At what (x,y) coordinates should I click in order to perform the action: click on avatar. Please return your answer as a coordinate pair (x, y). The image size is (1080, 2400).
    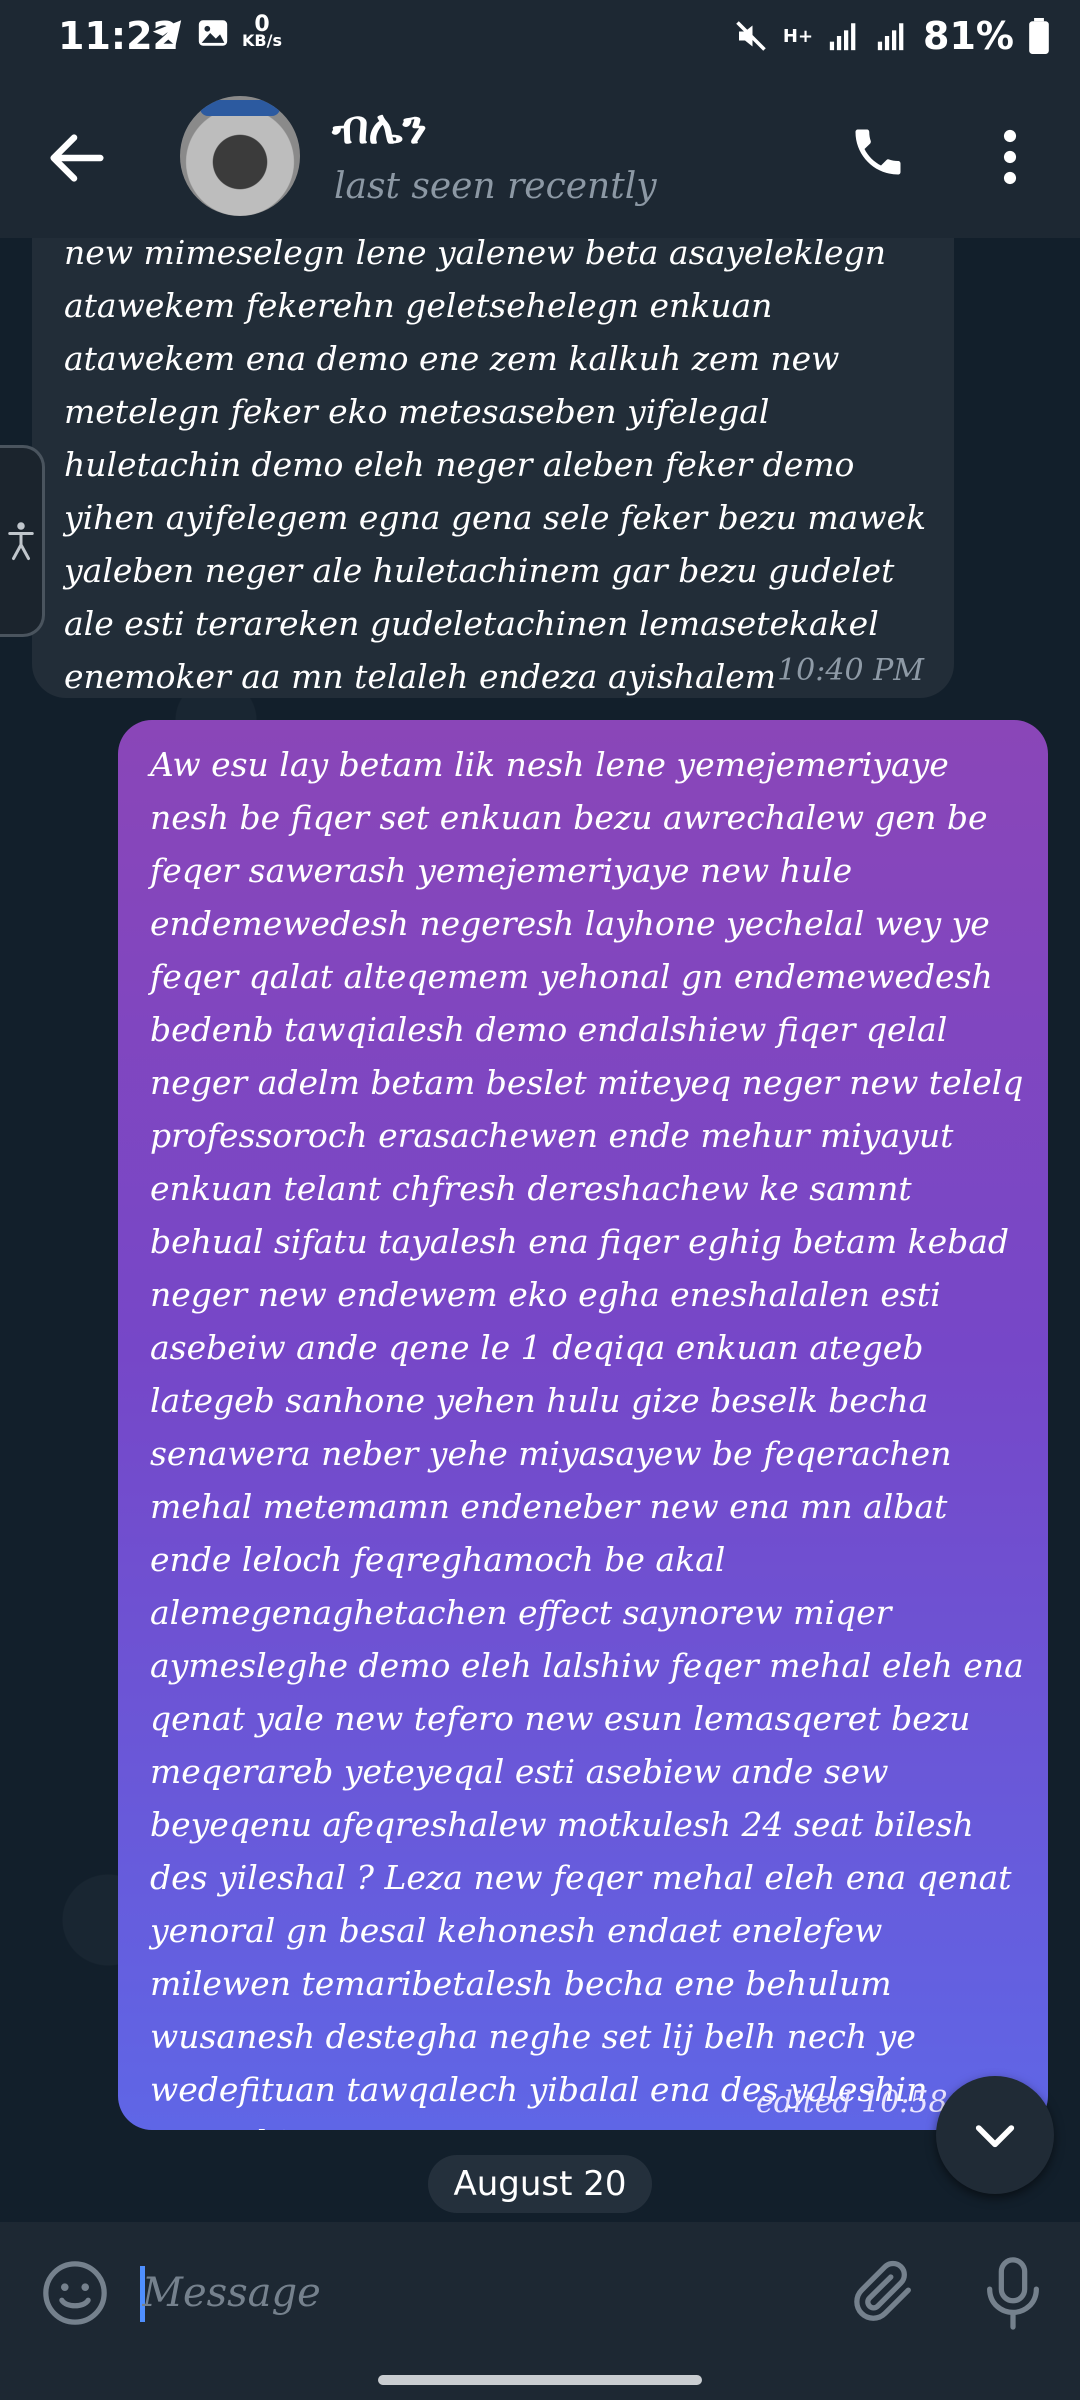
    Looking at the image, I should click on (240, 156).